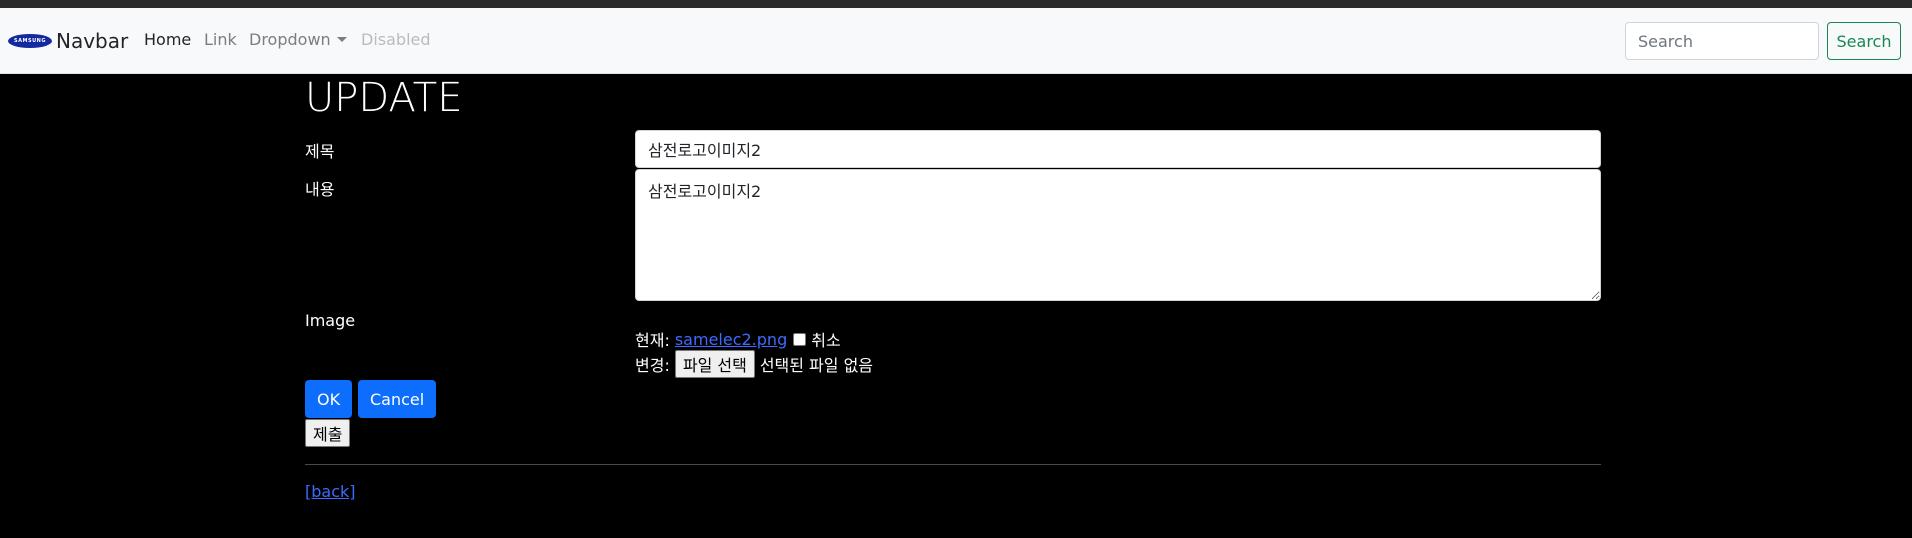  Describe the element at coordinates (1118, 149) in the screenshot. I see `title-input` at that location.